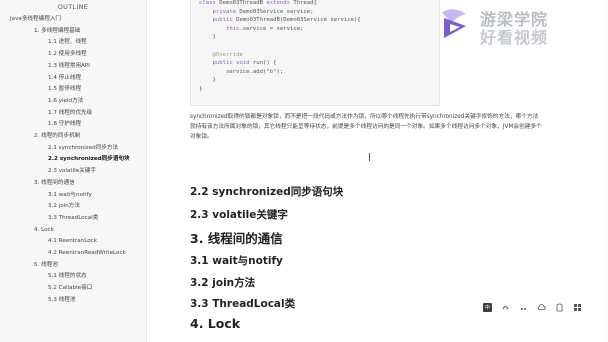 This screenshot has width=608, height=342. I want to click on code-line: public void run() {, so click(244, 63).